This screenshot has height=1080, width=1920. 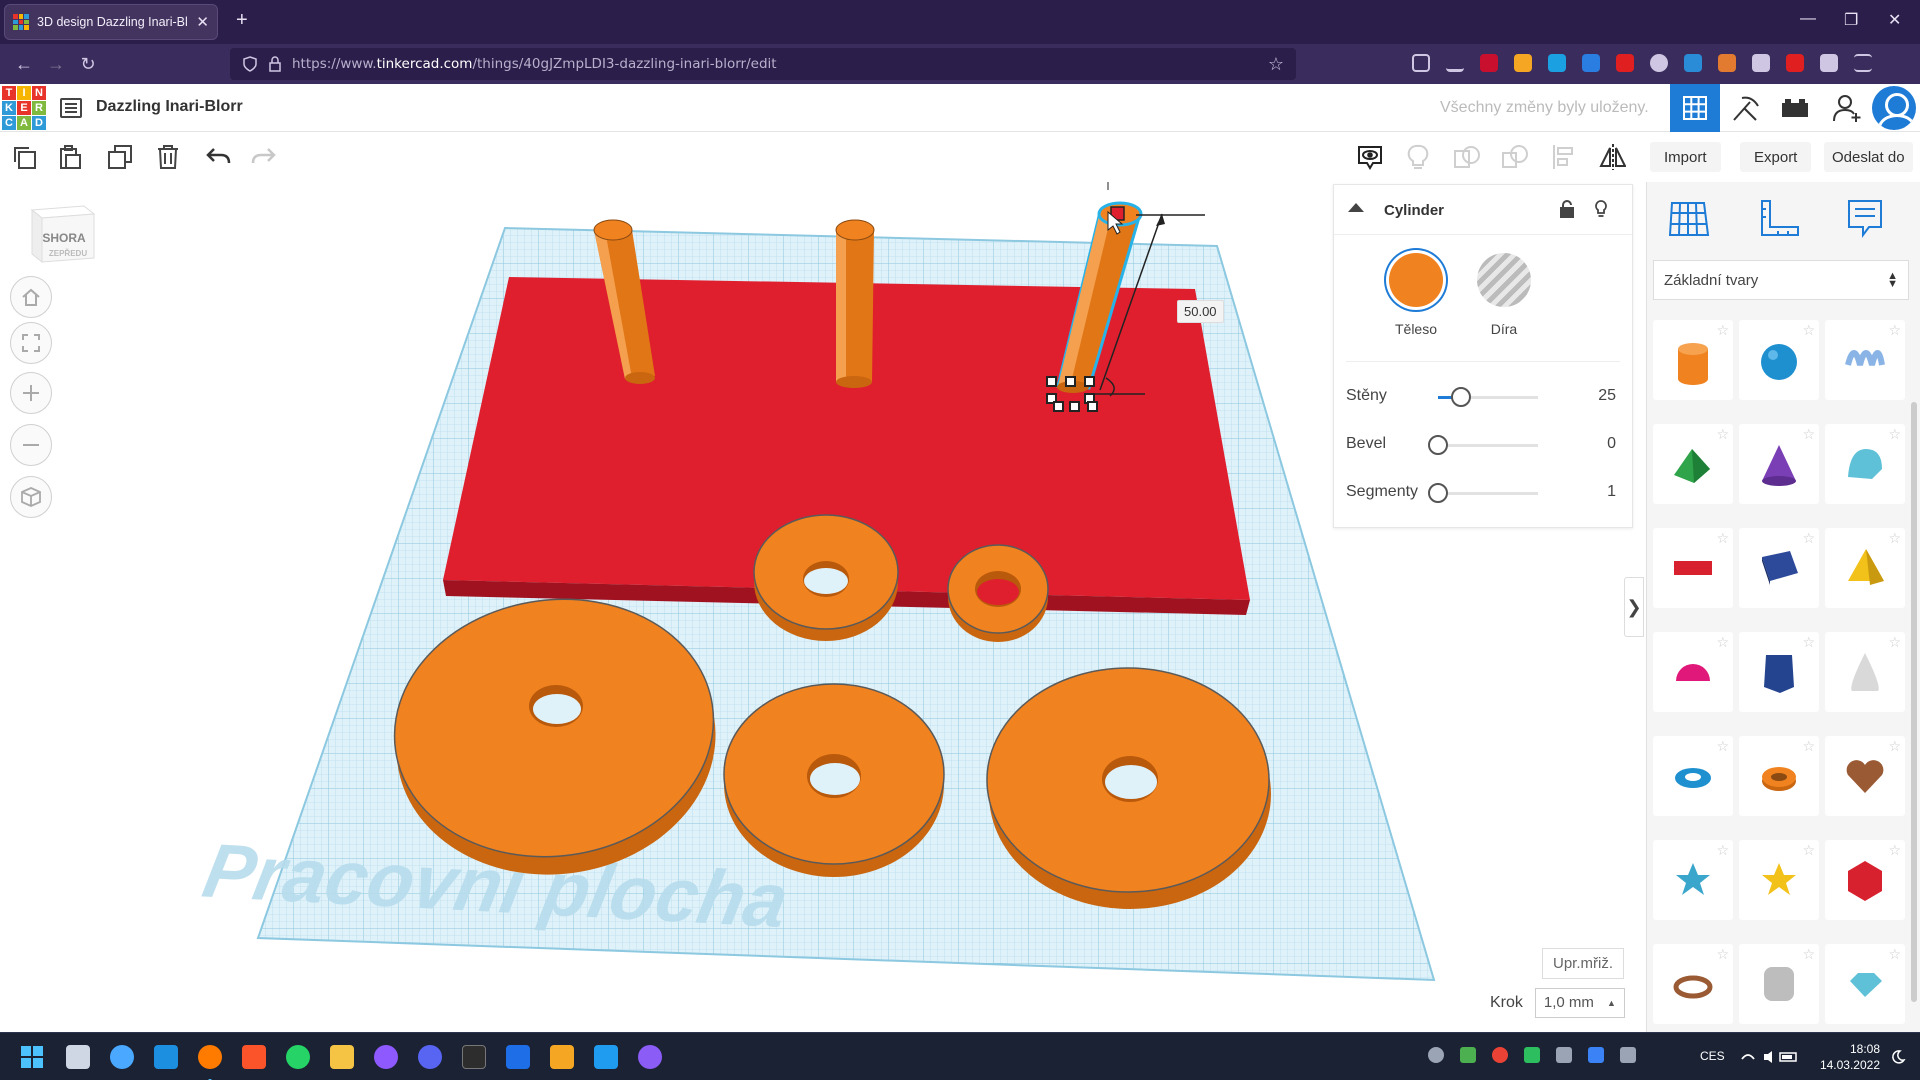 What do you see at coordinates (1779, 672) in the screenshot?
I see `shape-polygon: ☆` at bounding box center [1779, 672].